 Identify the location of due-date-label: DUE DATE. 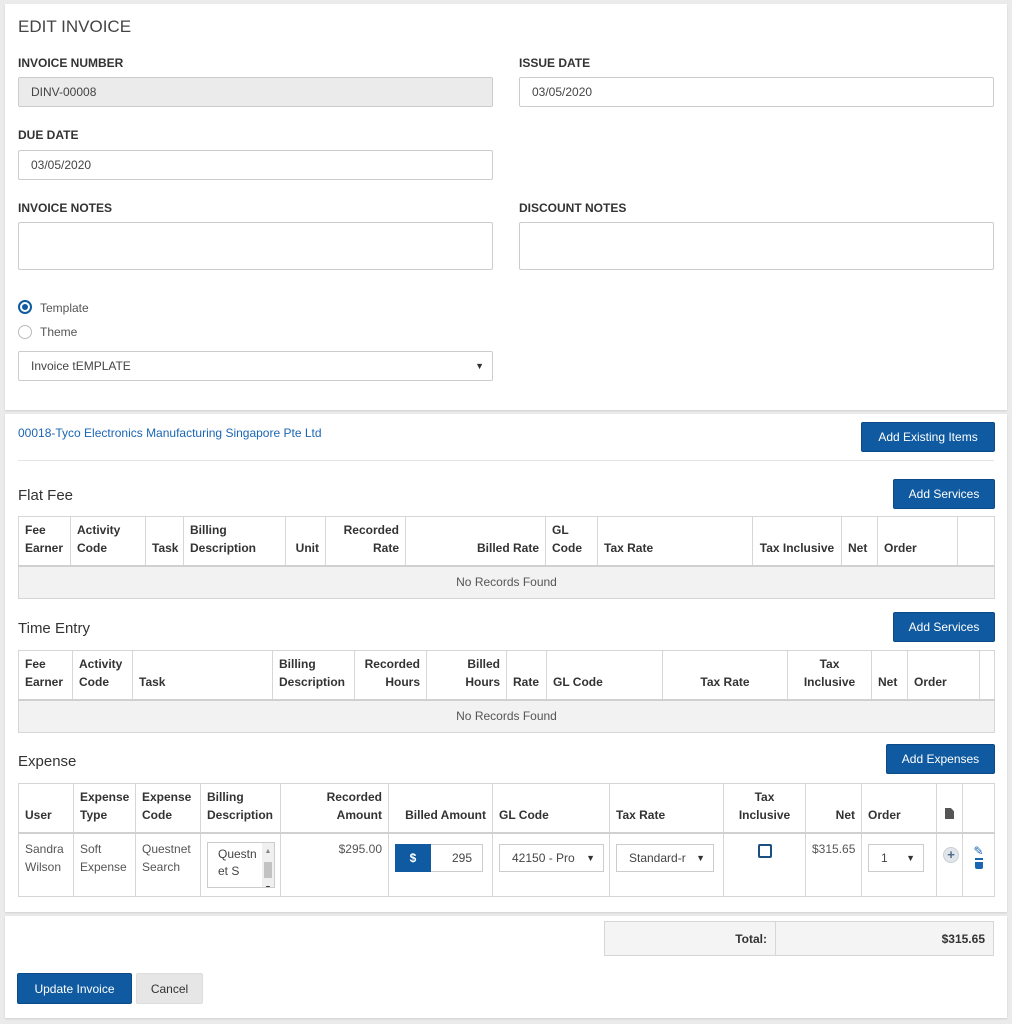
(48, 135).